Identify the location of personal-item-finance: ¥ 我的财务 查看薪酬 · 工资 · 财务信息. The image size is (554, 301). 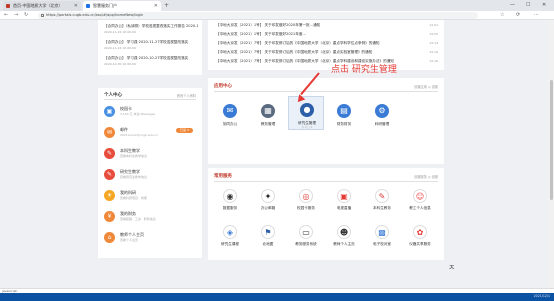
(151, 218).